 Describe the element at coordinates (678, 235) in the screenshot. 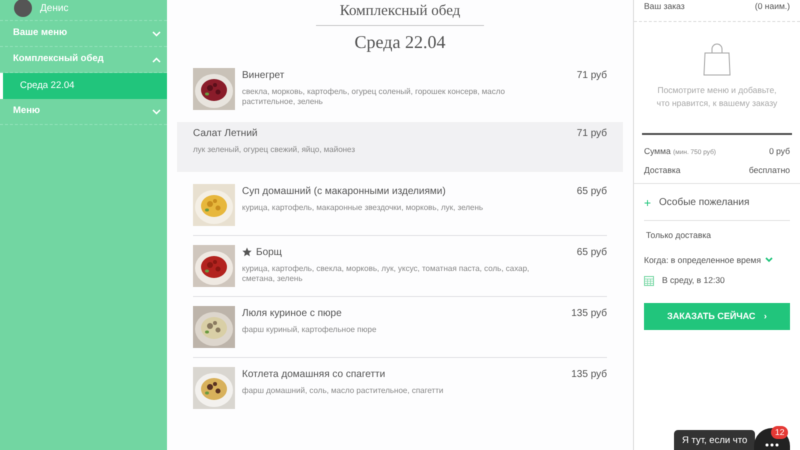

I see `delivery-mode: Только доставка` at that location.